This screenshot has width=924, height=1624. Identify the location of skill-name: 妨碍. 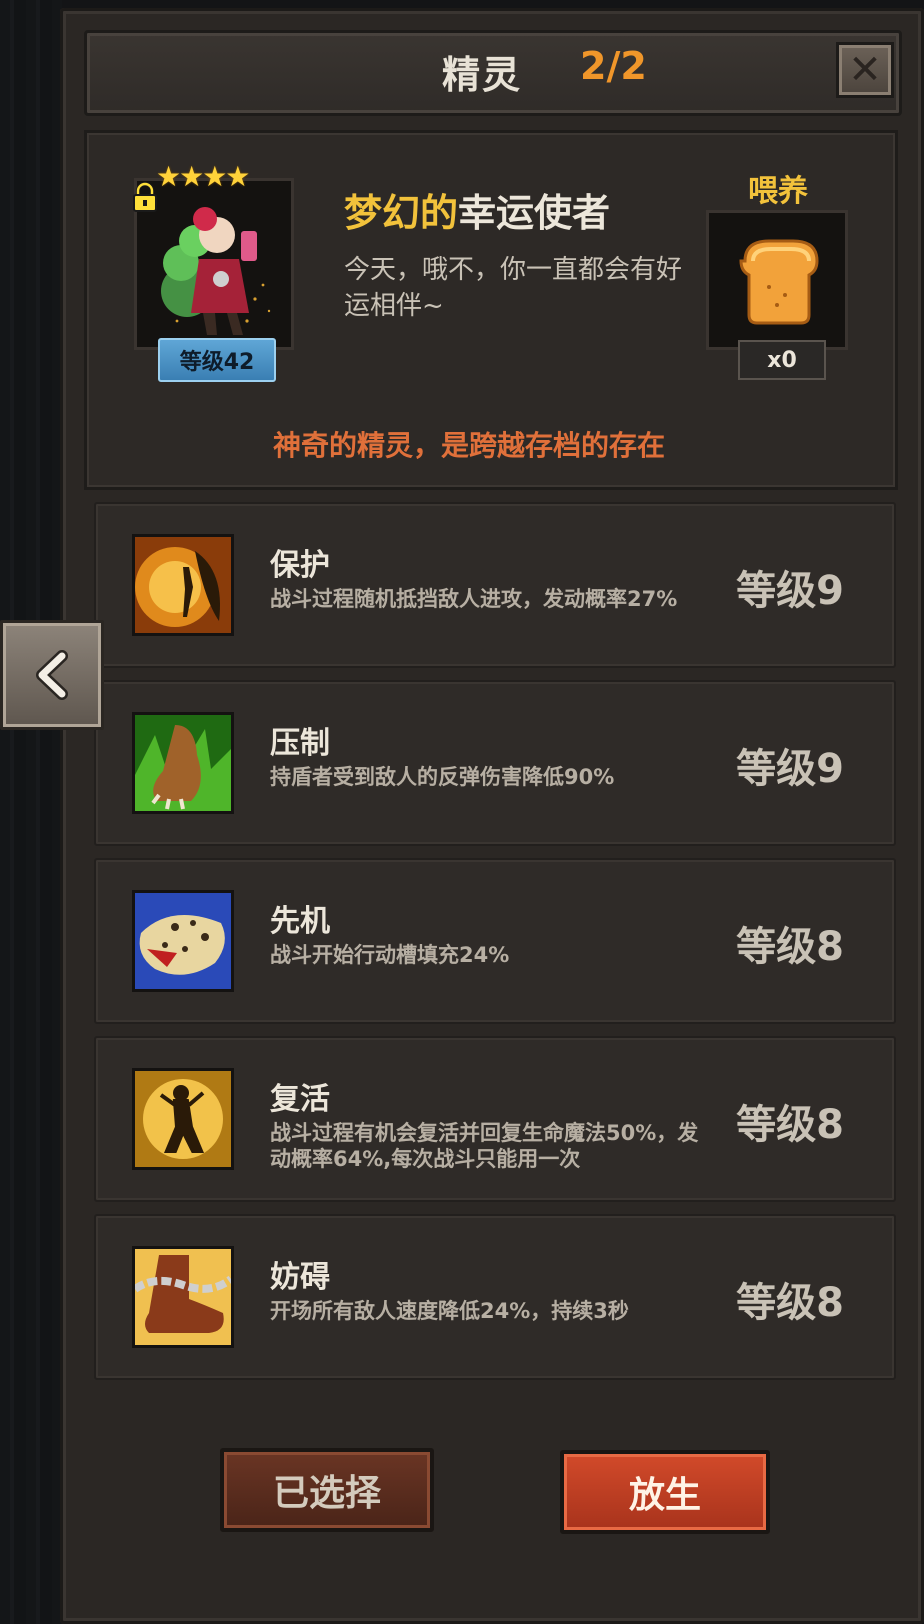
(300, 1277).